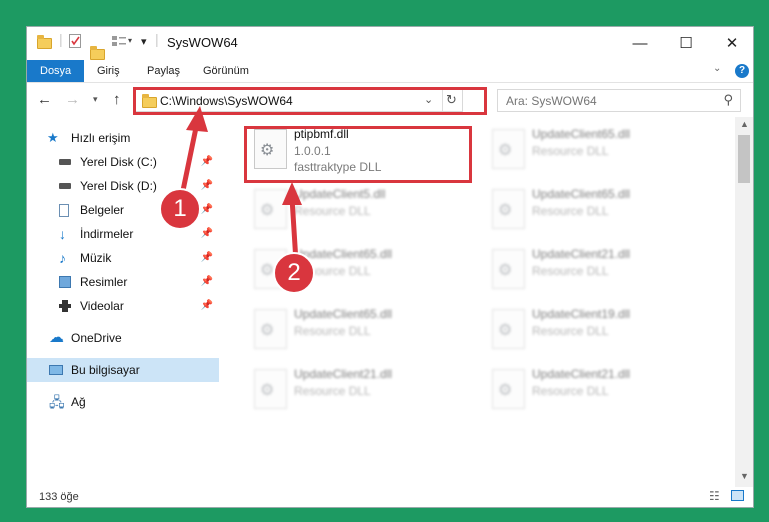  What do you see at coordinates (180, 209) in the screenshot?
I see `step-1-marker: 1` at bounding box center [180, 209].